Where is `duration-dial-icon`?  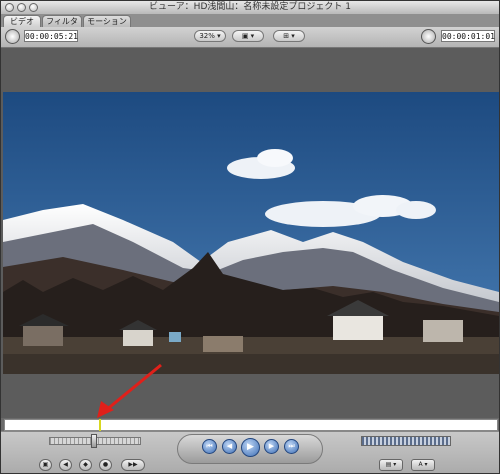 duration-dial-icon is located at coordinates (12, 36).